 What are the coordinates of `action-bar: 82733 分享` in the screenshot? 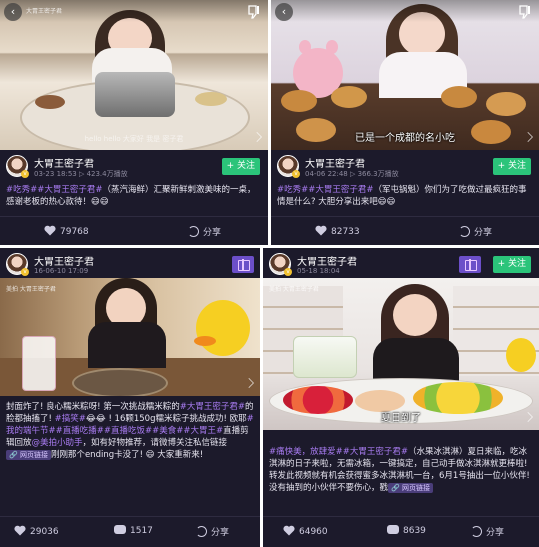 It's located at (405, 230).